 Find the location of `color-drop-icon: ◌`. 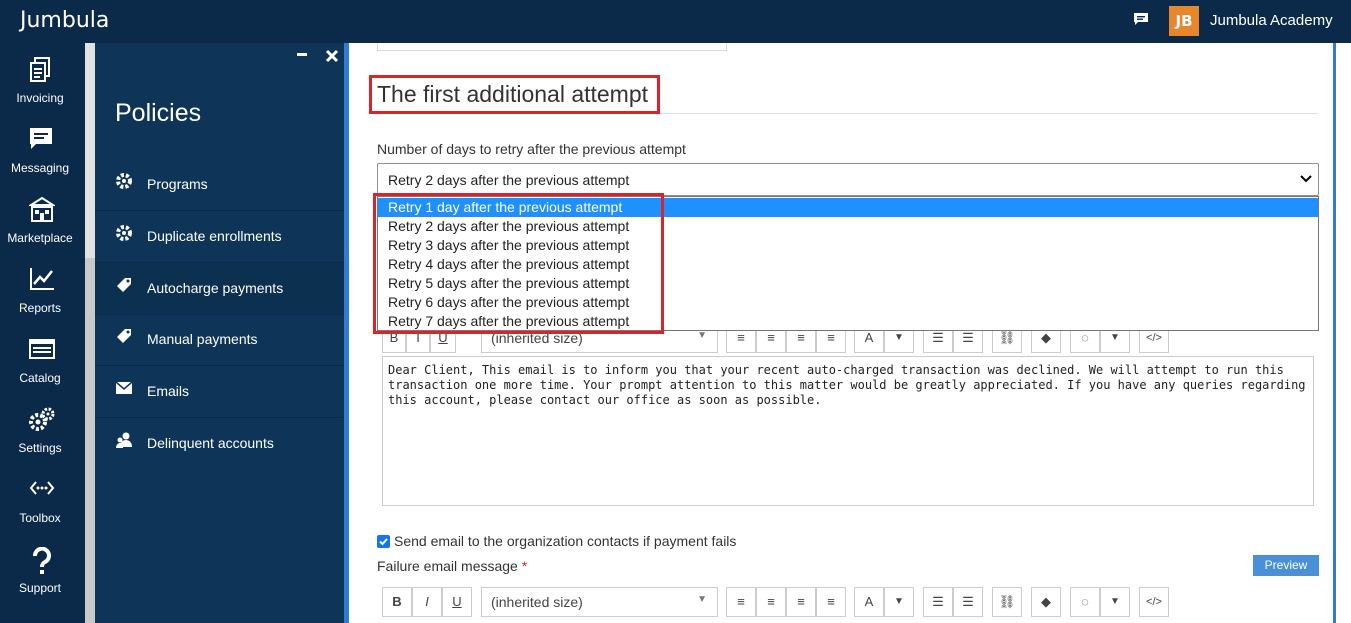

color-drop-icon: ◌ is located at coordinates (1085, 602).